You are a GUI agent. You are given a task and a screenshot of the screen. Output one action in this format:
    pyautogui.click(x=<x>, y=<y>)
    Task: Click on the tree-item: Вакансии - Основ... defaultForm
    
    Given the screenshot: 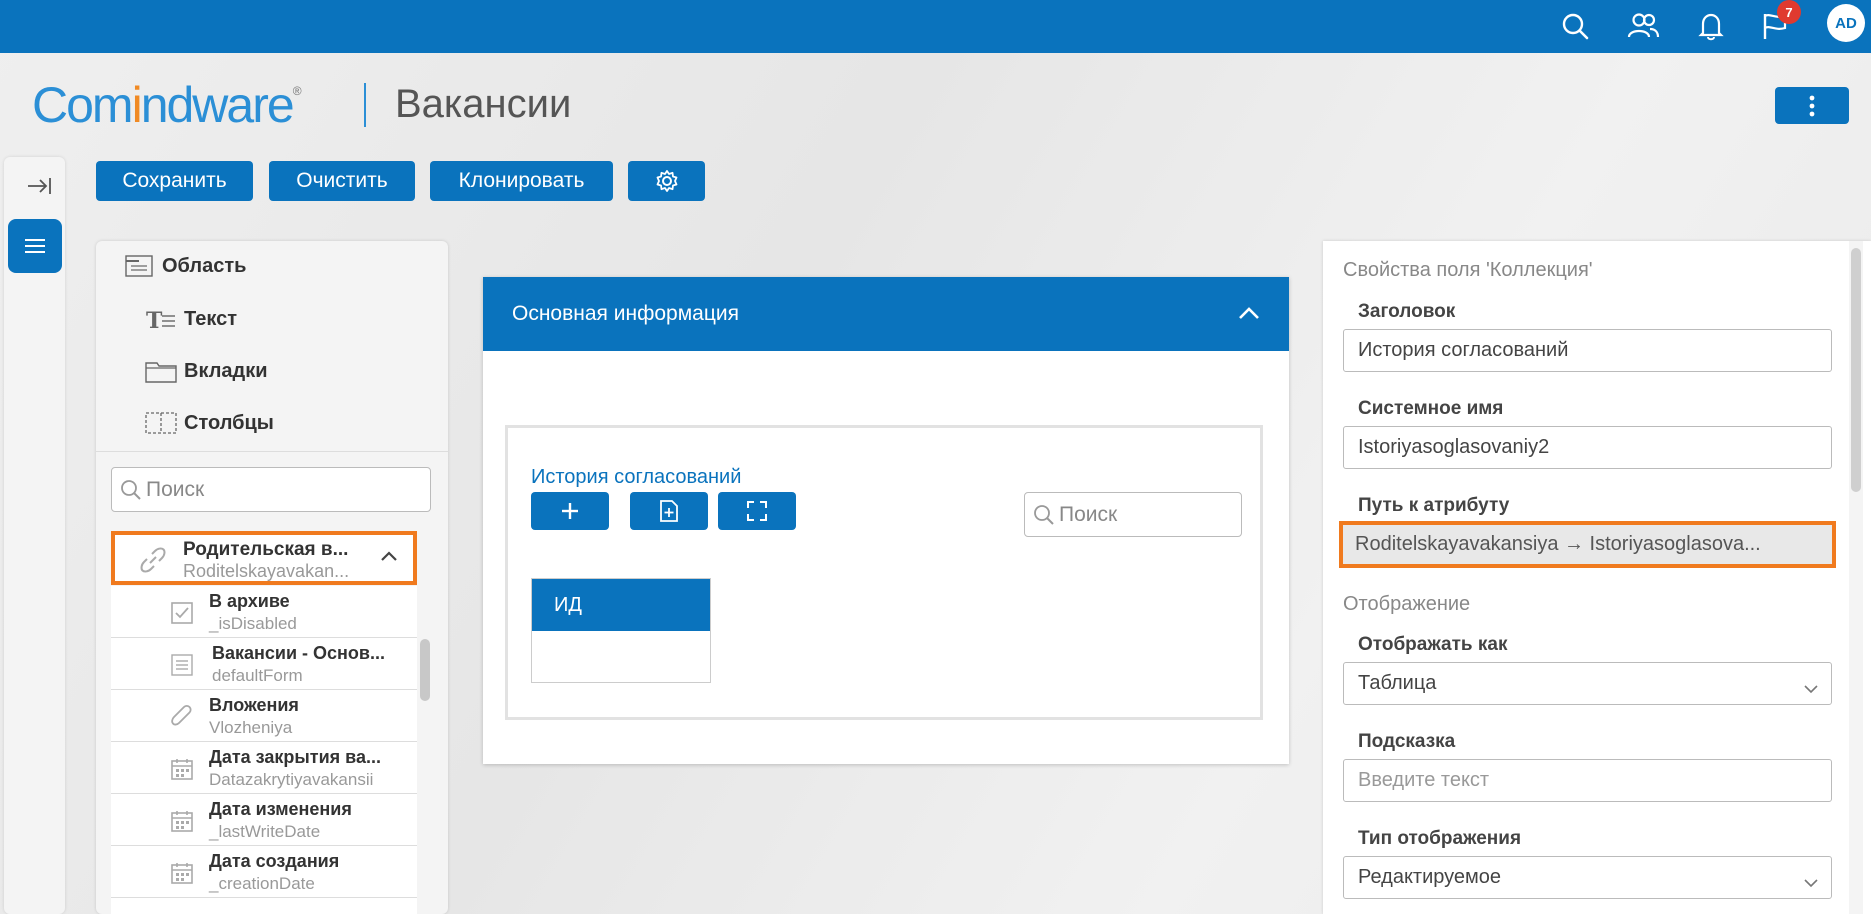 What is the action you would take?
    pyautogui.click(x=264, y=664)
    